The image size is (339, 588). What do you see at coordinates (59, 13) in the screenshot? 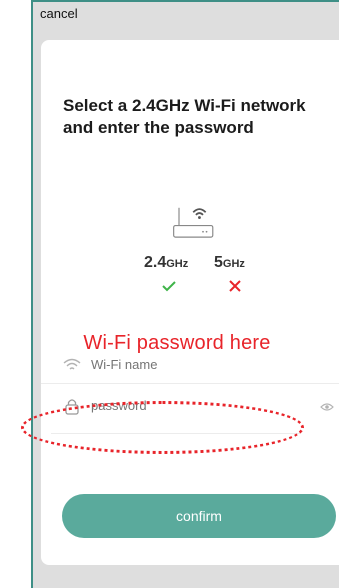
I see `cancel-button: cancel` at bounding box center [59, 13].